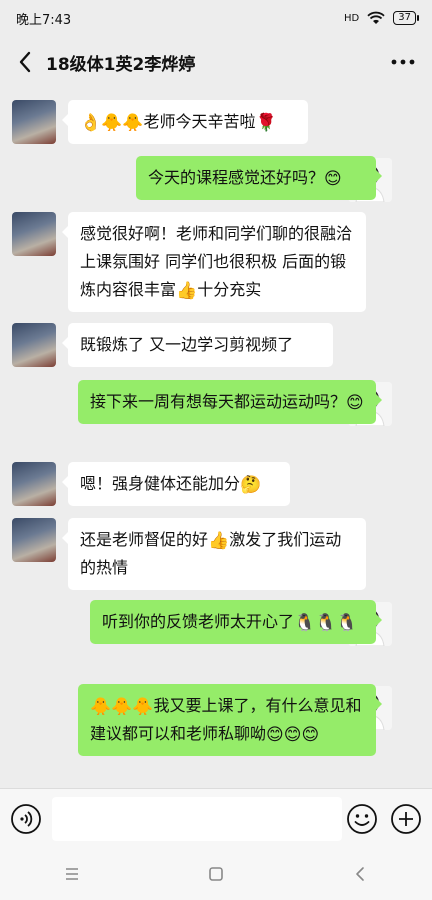 This screenshot has width=432, height=900. Describe the element at coordinates (91, 122) in the screenshot. I see `emoji-ok-icon: 👌` at that location.